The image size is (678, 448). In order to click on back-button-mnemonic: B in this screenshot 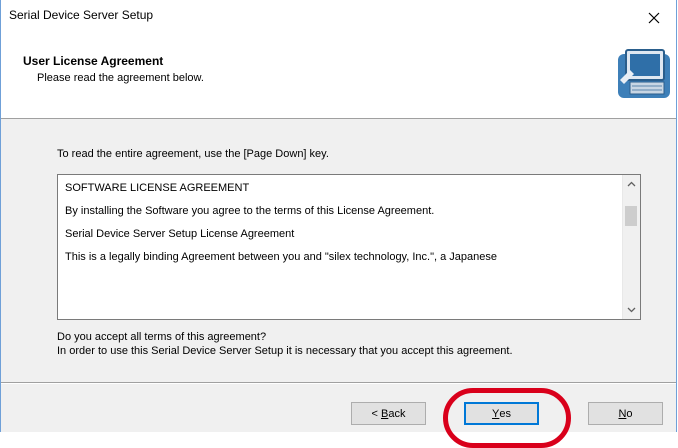, I will do `click(385, 413)`.